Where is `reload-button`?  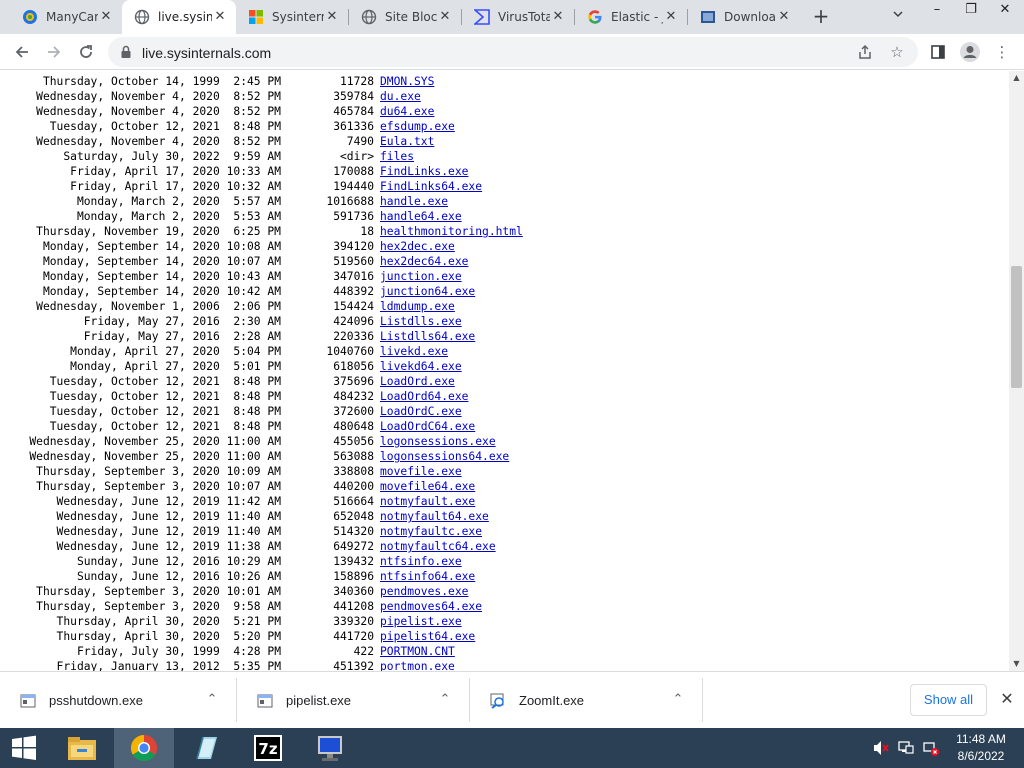 reload-button is located at coordinates (86, 52).